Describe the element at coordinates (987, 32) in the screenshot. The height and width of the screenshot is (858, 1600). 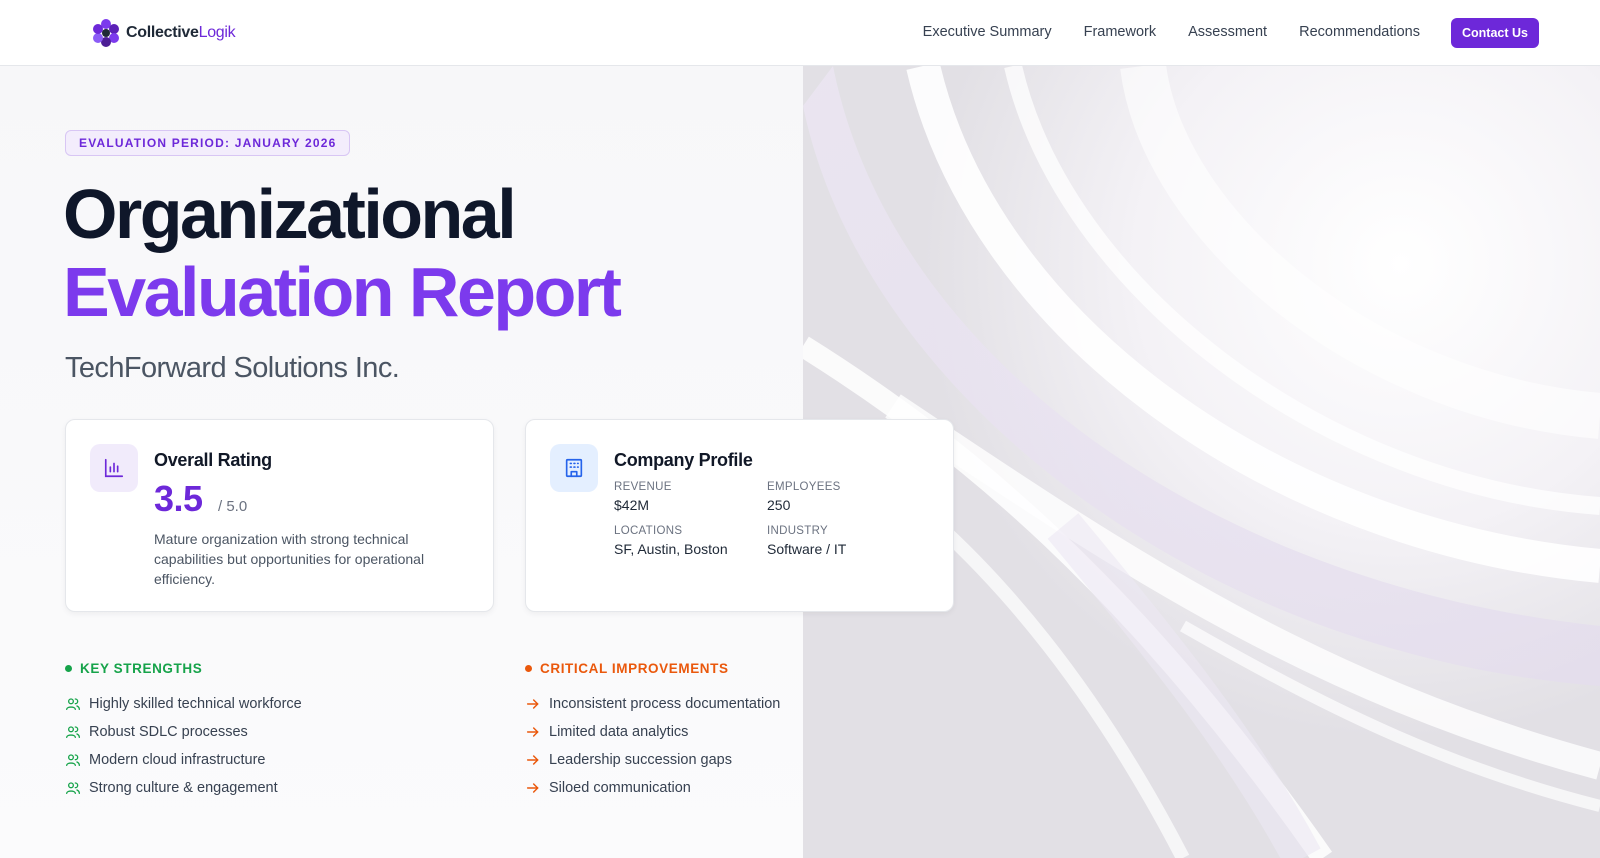
I see `nav-link-executive-summary: Executive Summary` at that location.